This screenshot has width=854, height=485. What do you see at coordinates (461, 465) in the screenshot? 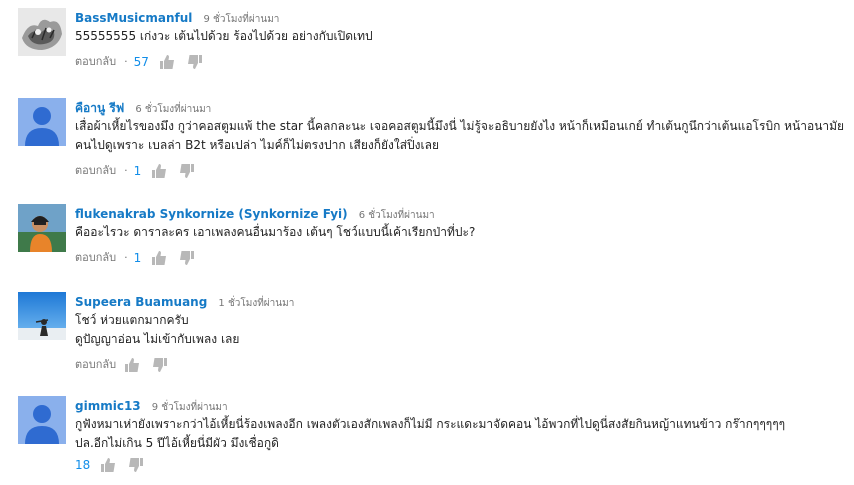
I see `comment-actions: 18` at bounding box center [461, 465].